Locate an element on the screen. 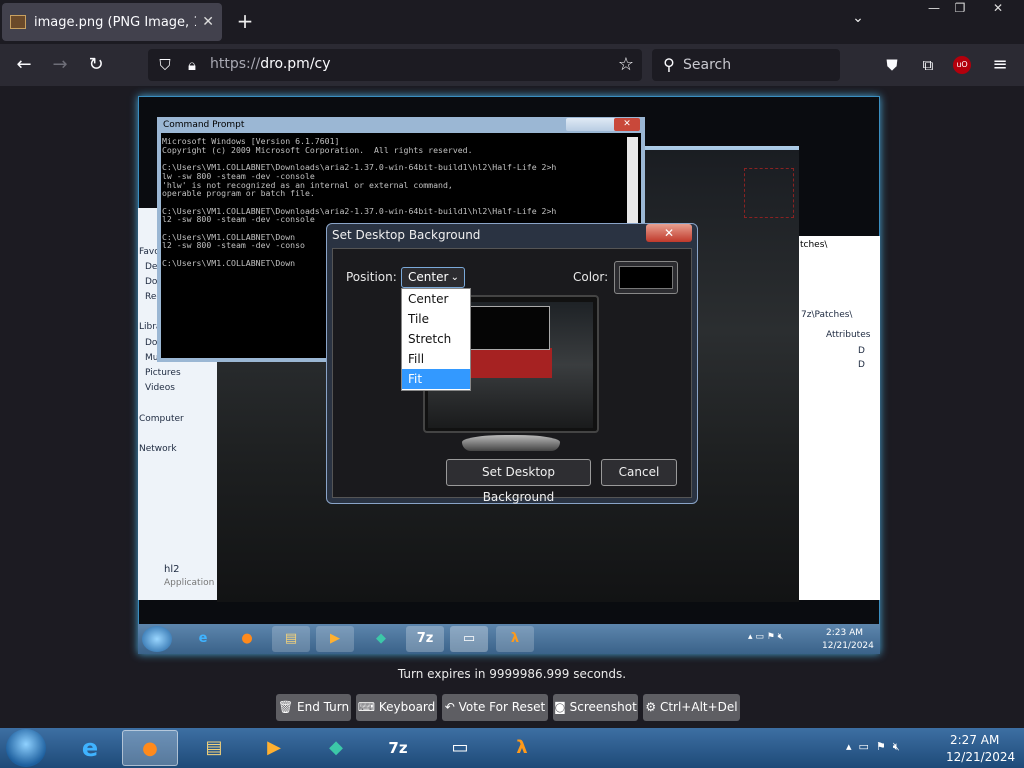 The width and height of the screenshot is (1024, 768). tab-favicon-icon is located at coordinates (18, 22).